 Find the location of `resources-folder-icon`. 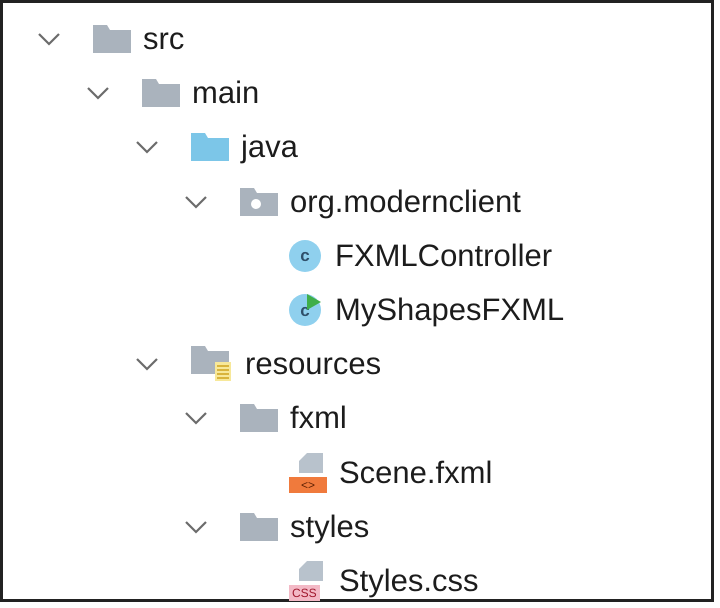

resources-folder-icon is located at coordinates (212, 364).